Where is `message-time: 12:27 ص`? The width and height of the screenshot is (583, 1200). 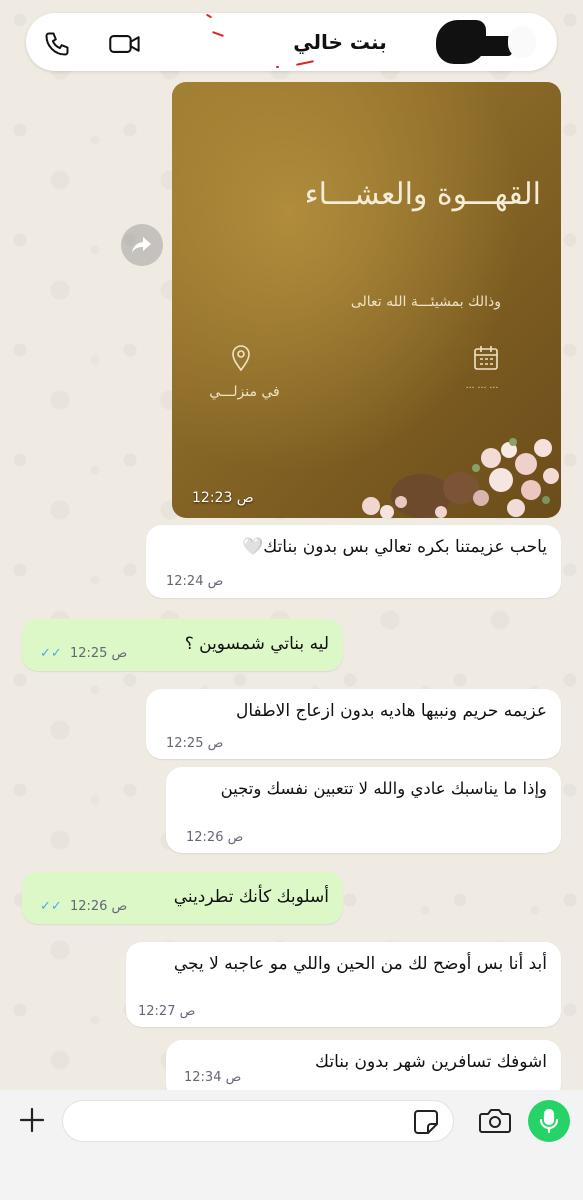
message-time: 12:27 ص is located at coordinates (167, 1011).